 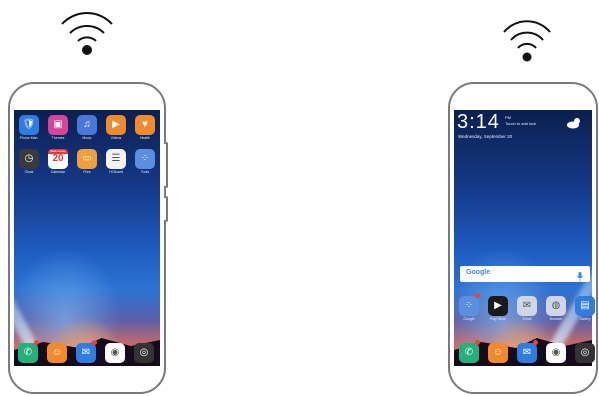 I want to click on power-button, so click(x=166, y=209).